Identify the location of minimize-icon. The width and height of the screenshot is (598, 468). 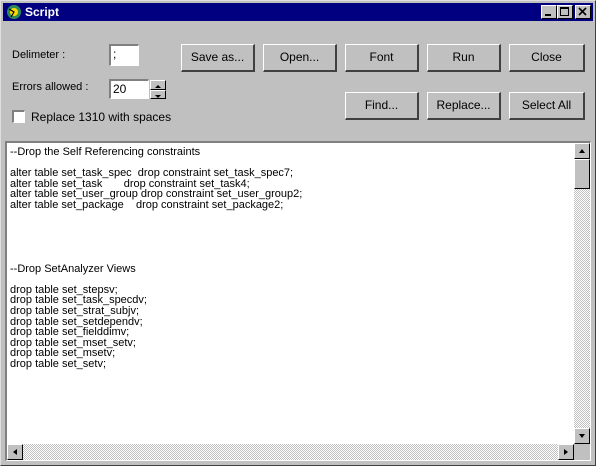
(548, 15).